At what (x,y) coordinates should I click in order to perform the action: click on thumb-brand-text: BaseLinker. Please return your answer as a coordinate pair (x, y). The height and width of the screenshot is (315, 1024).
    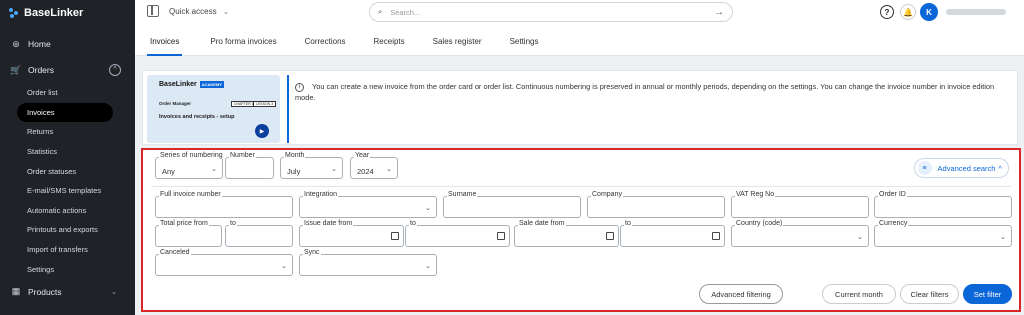
    Looking at the image, I should click on (178, 84).